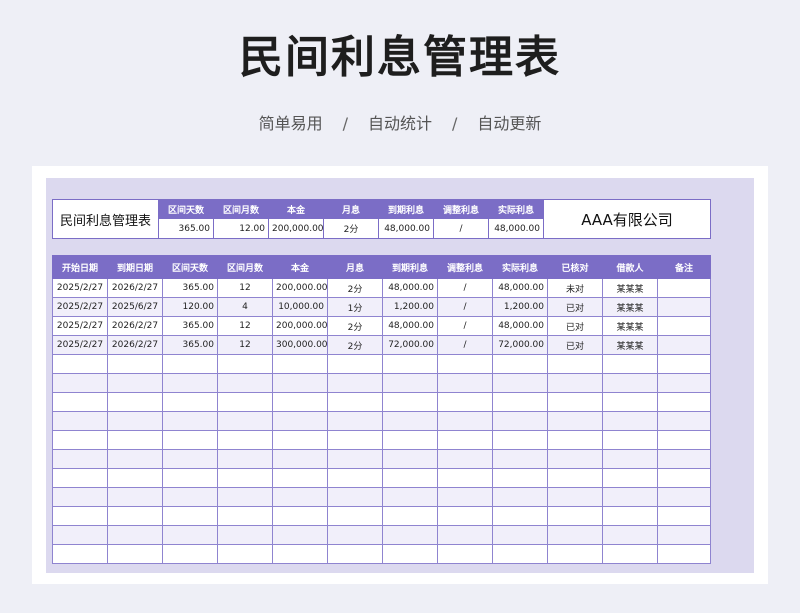 The height and width of the screenshot is (613, 800). What do you see at coordinates (355, 288) in the screenshot?
I see `table-cell: 2分` at bounding box center [355, 288].